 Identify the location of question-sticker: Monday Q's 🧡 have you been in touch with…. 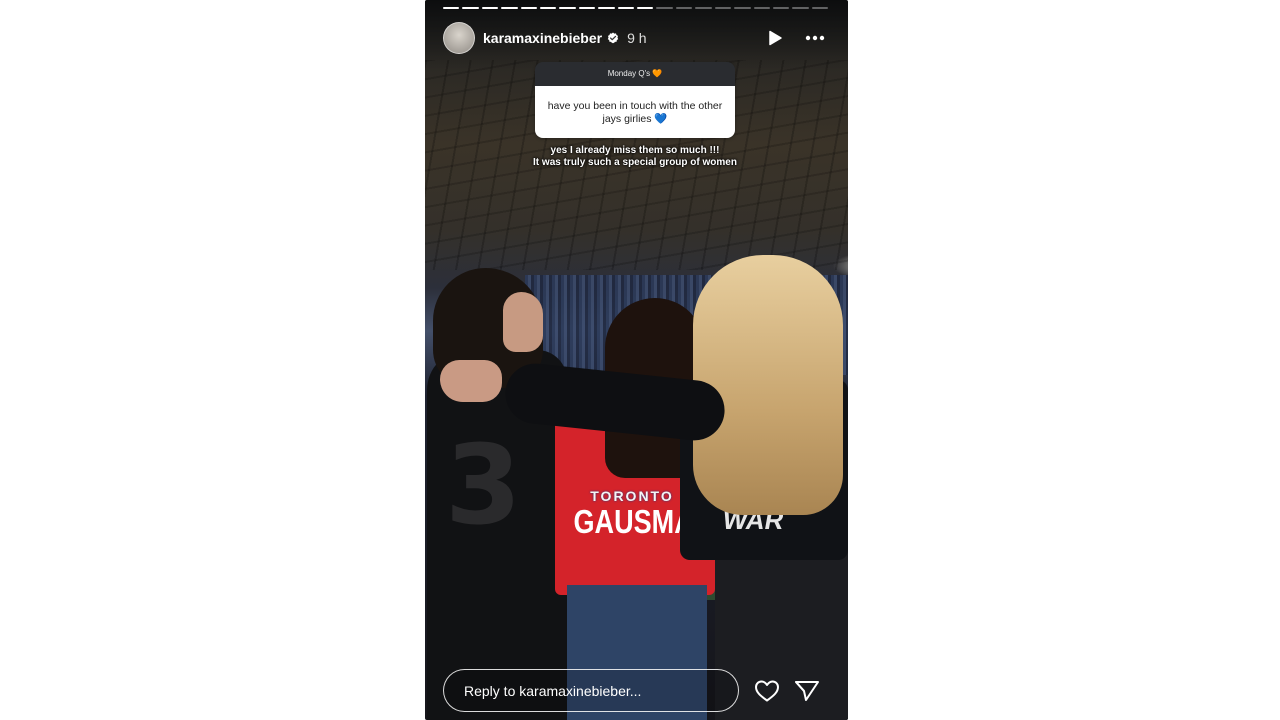
(635, 100).